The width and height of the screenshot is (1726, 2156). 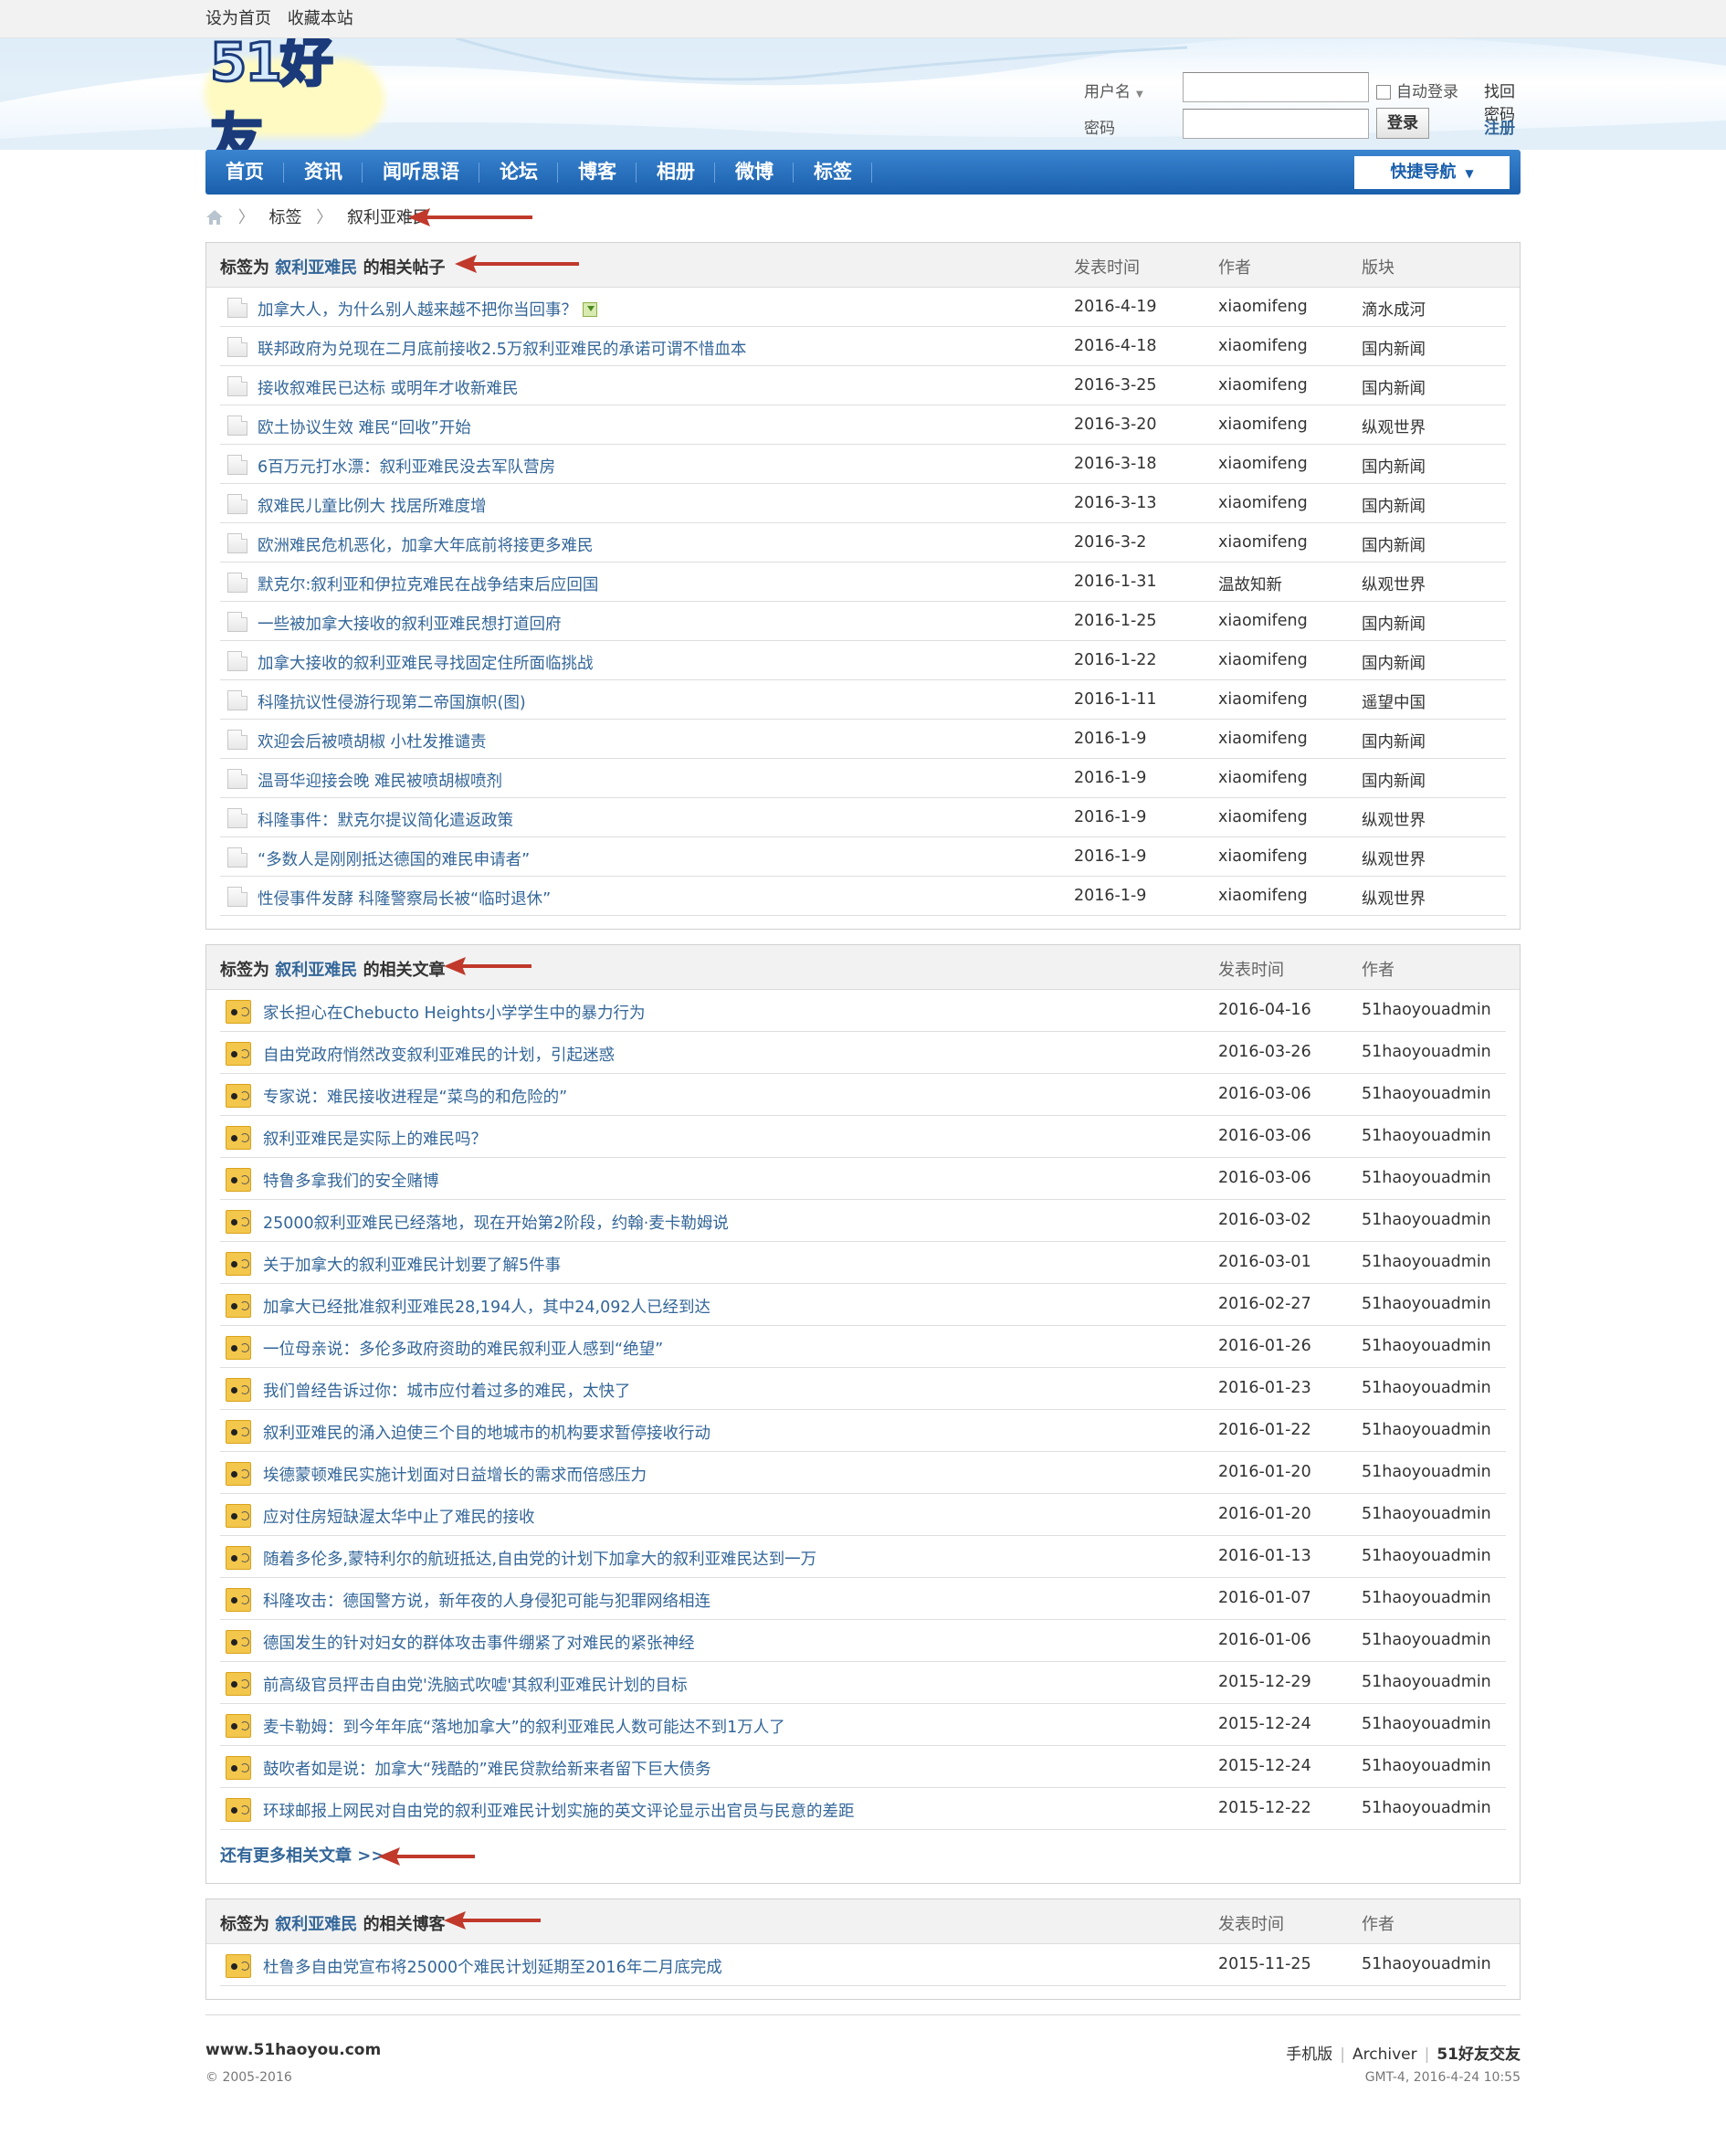 I want to click on article-title: 德国发生的针对妇女的群体攻击事件绷紧了对难民的紧张神经, so click(x=479, y=1642).